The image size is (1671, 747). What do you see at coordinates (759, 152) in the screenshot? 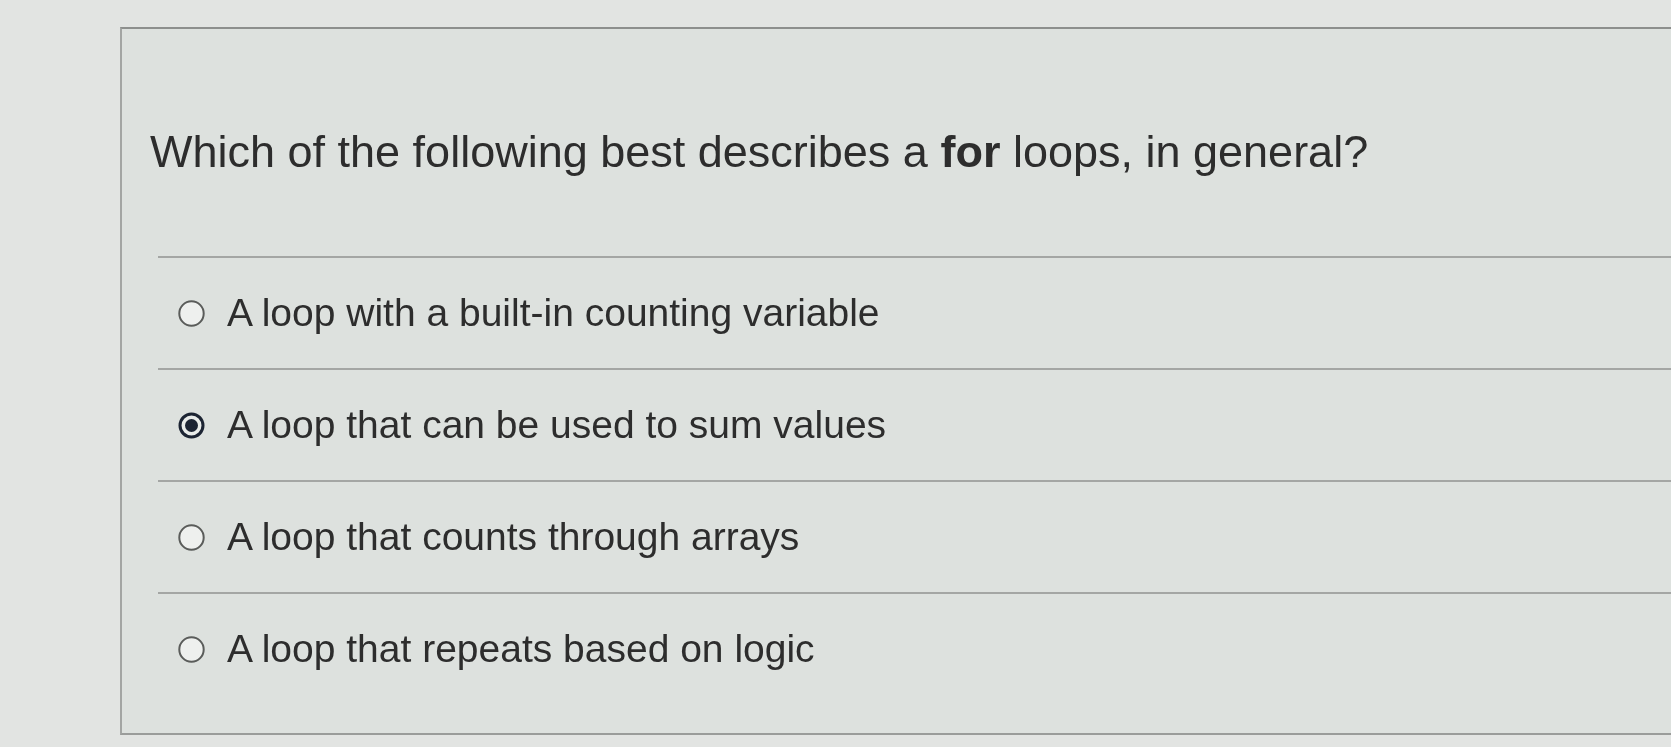
I see `question-text: Which of the following best describes a for loops, in general?` at bounding box center [759, 152].